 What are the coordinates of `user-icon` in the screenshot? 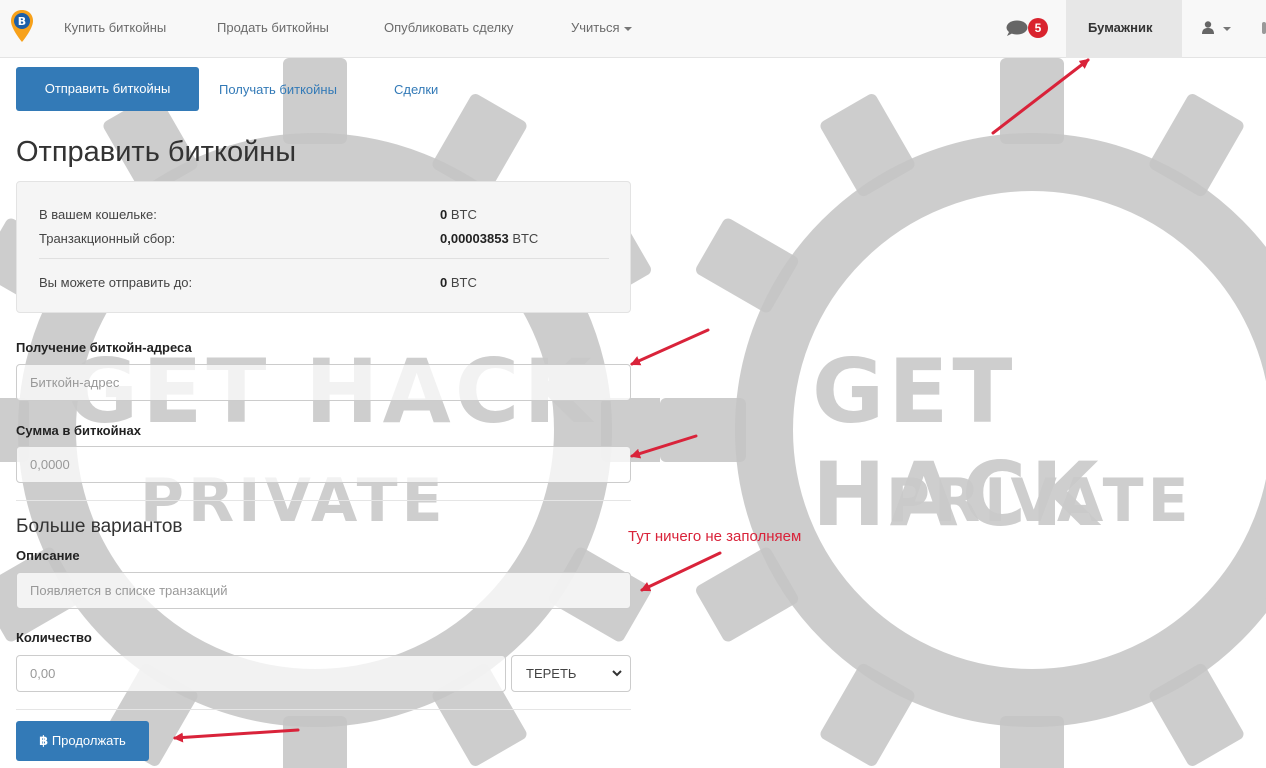 It's located at (1208, 27).